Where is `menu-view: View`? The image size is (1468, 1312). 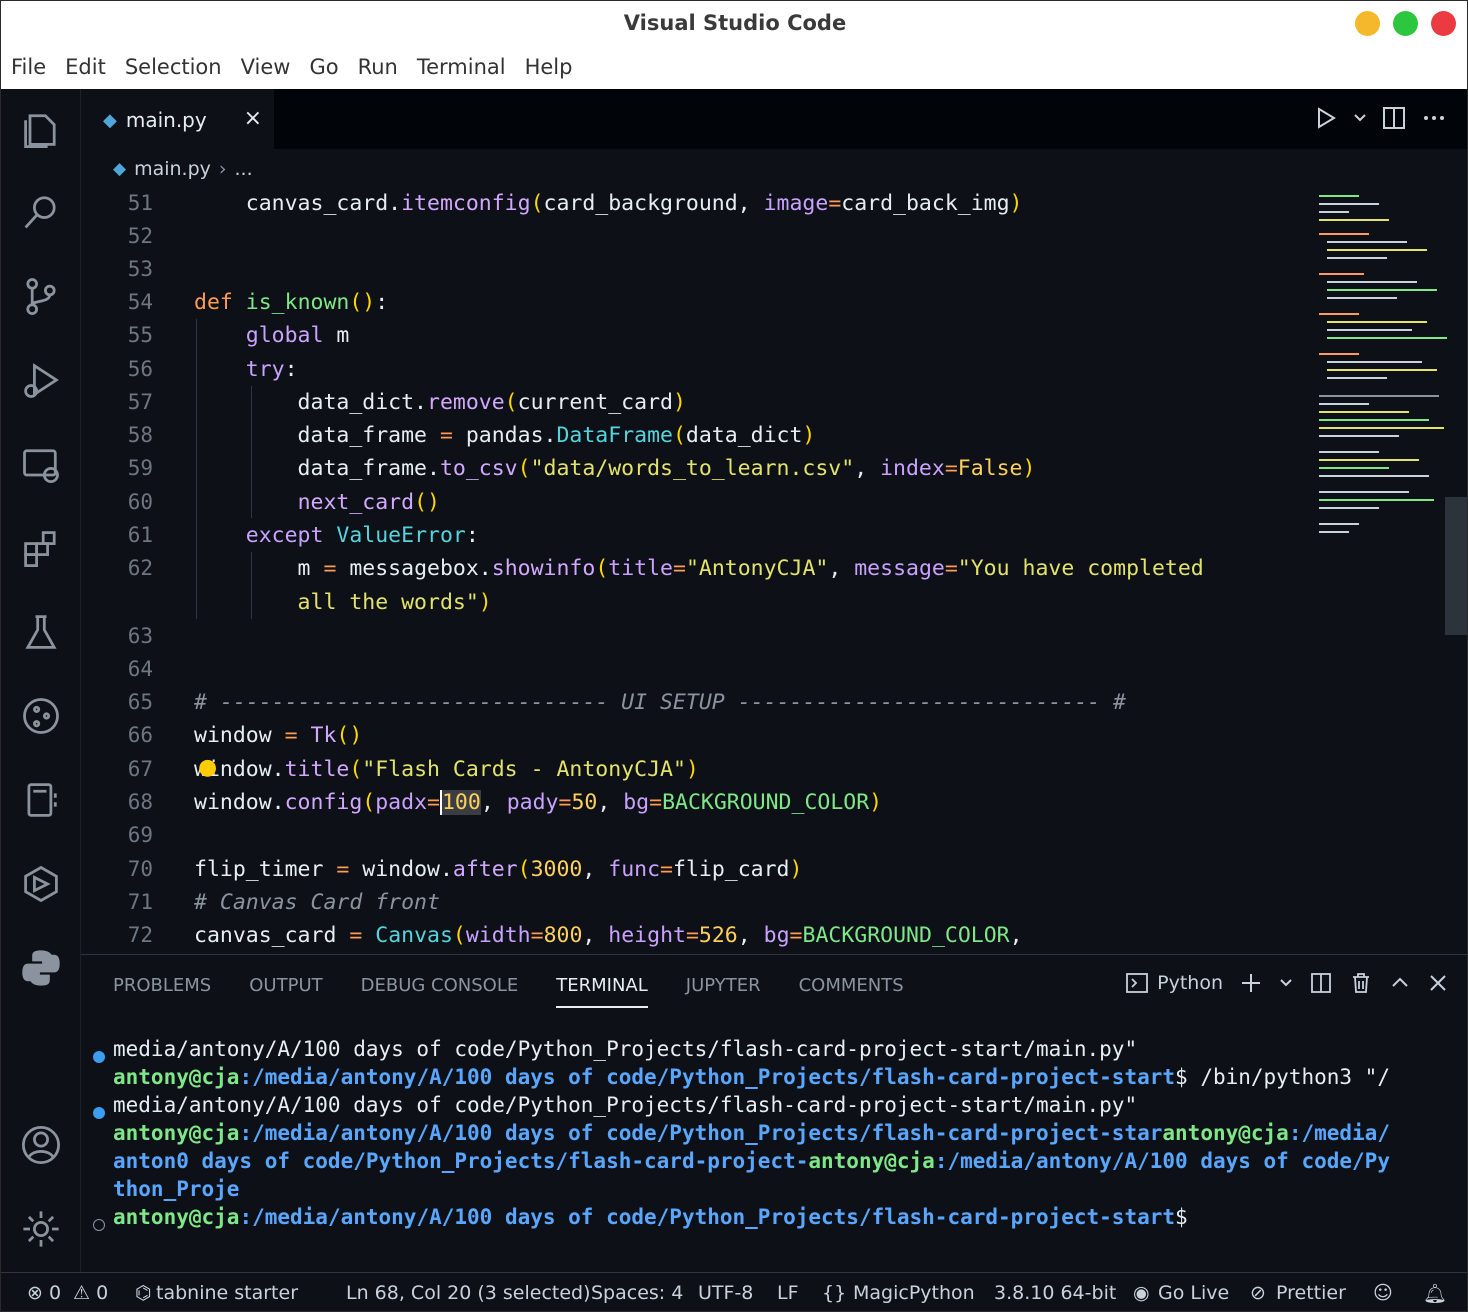
menu-view: View is located at coordinates (266, 67).